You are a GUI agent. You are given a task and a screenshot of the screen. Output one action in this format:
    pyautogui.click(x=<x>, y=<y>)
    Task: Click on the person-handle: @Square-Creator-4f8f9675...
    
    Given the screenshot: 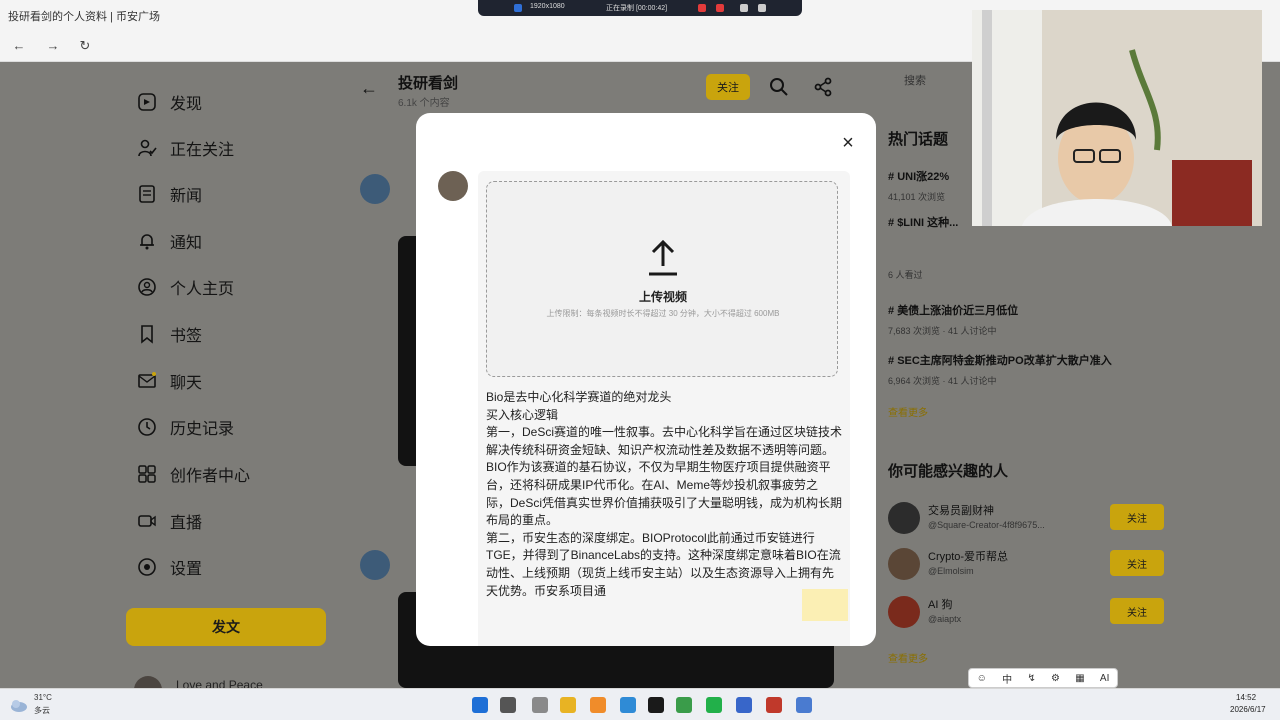 What is the action you would take?
    pyautogui.click(x=986, y=525)
    